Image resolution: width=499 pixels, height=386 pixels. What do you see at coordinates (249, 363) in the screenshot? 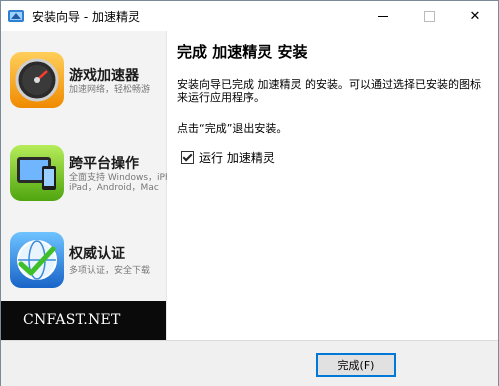
I see `footer-bar: 完成(F)` at bounding box center [249, 363].